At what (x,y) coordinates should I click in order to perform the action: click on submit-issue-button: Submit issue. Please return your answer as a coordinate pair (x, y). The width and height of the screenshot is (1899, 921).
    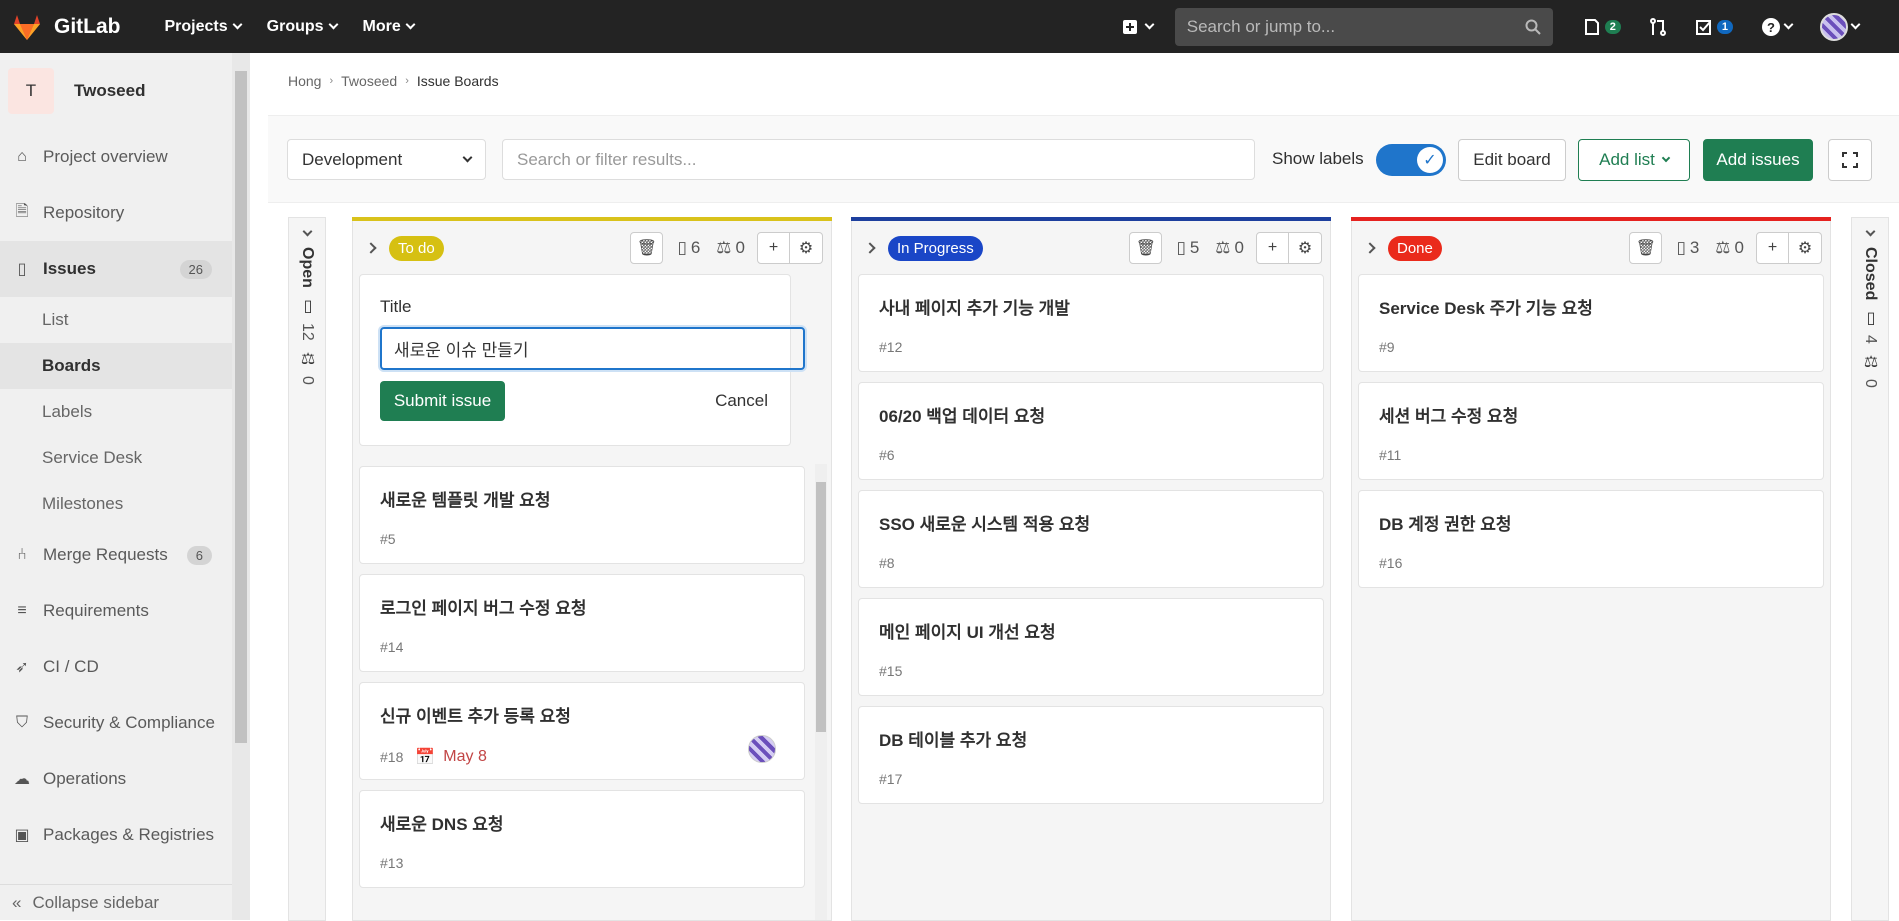
    Looking at the image, I should click on (442, 401).